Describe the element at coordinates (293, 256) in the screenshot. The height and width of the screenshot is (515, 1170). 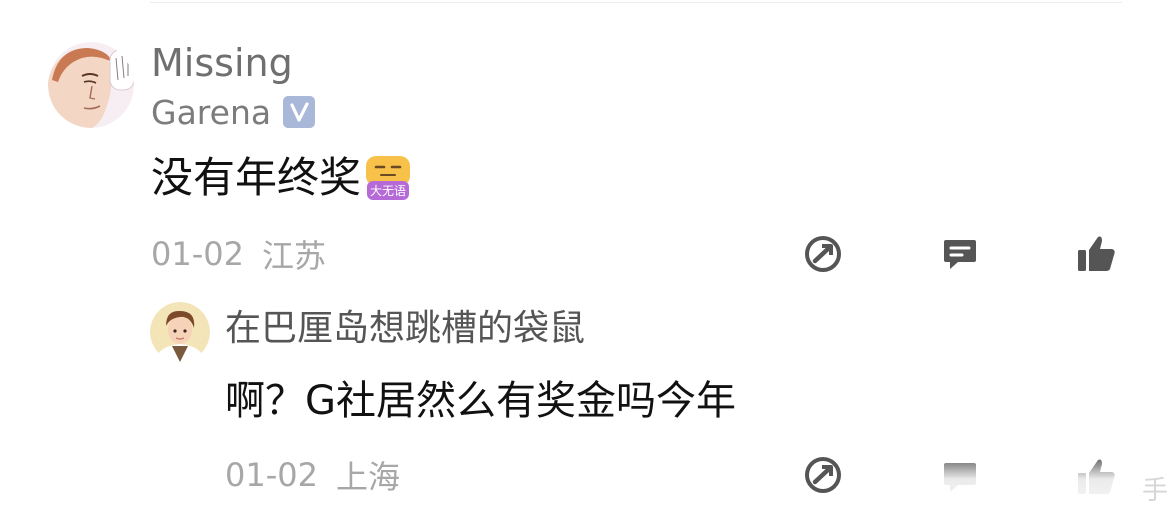
I see `comment-location: 江苏` at that location.